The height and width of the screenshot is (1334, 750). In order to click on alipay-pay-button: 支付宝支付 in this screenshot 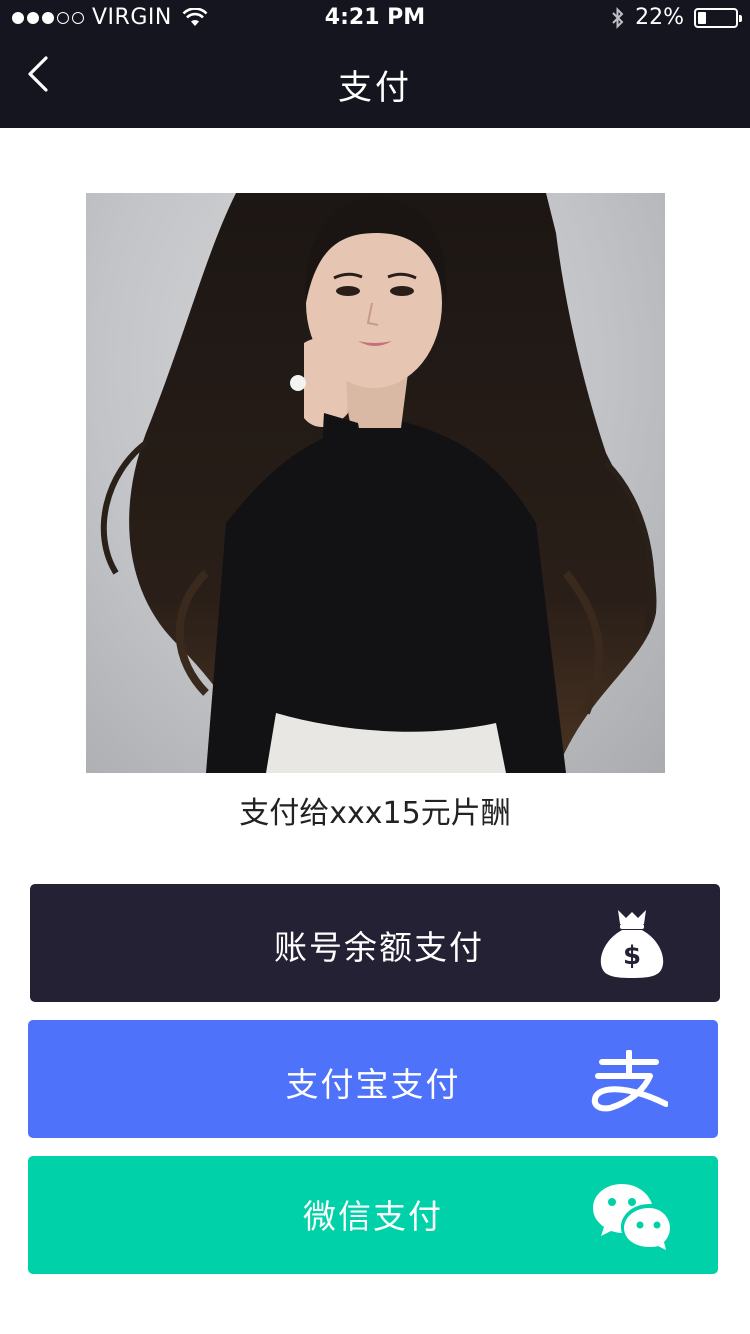, I will do `click(373, 1079)`.